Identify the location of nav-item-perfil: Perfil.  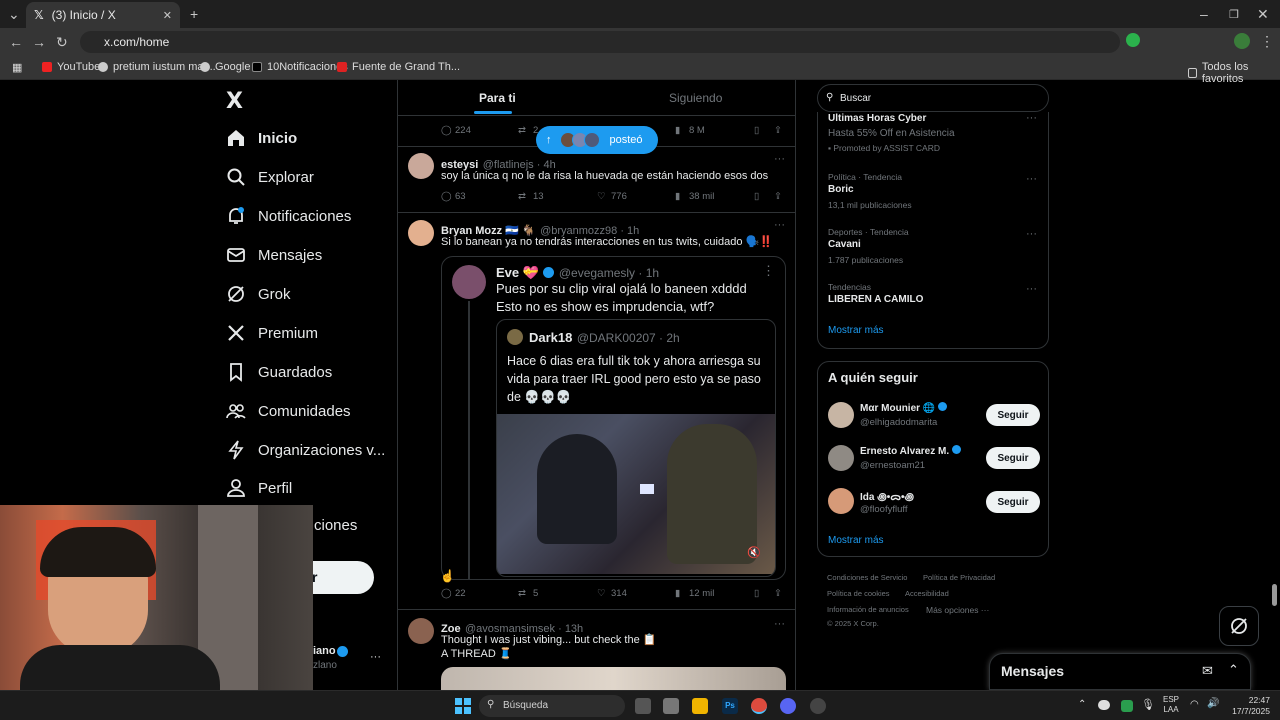
(259, 488).